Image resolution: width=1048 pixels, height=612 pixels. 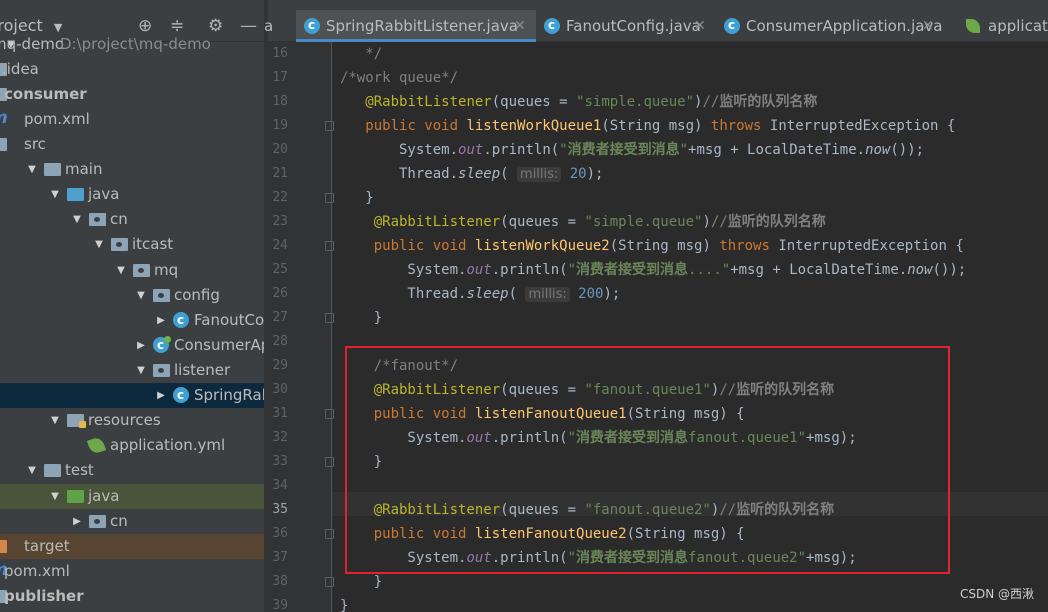 I want to click on line-number: 36, so click(x=280, y=533).